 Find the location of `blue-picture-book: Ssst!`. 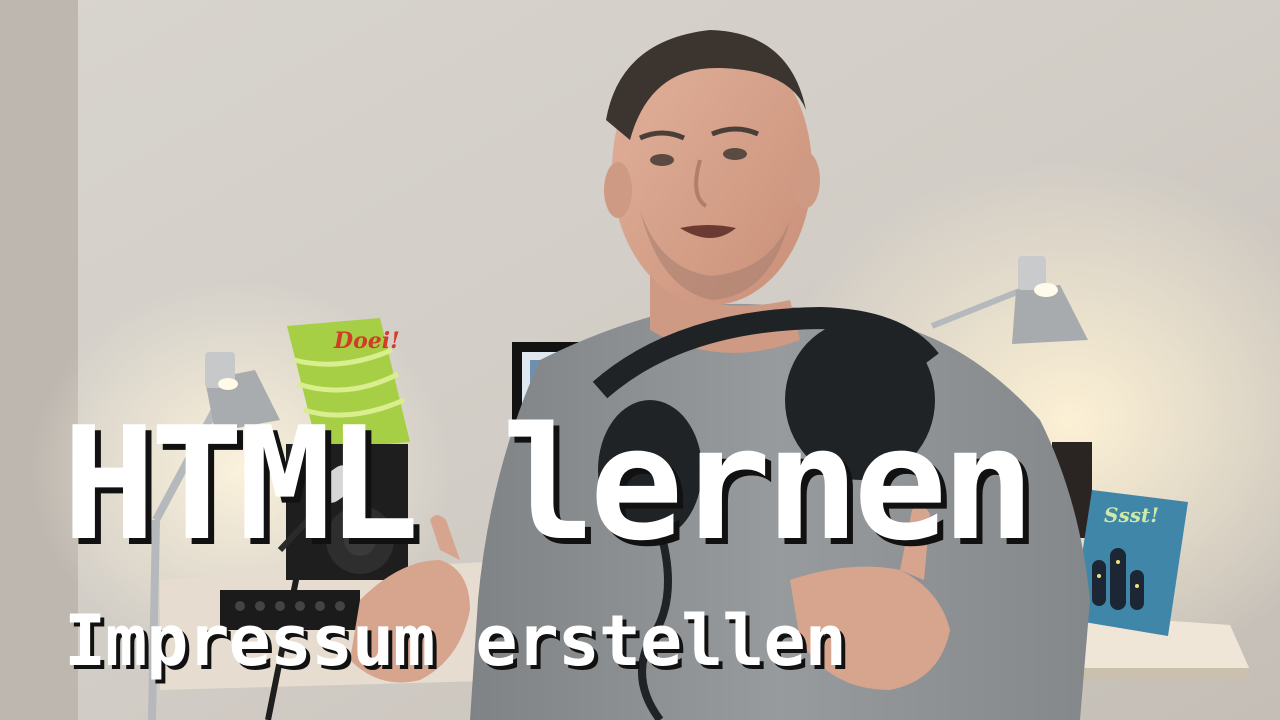

blue-picture-book: Ssst! is located at coordinates (1130, 563).